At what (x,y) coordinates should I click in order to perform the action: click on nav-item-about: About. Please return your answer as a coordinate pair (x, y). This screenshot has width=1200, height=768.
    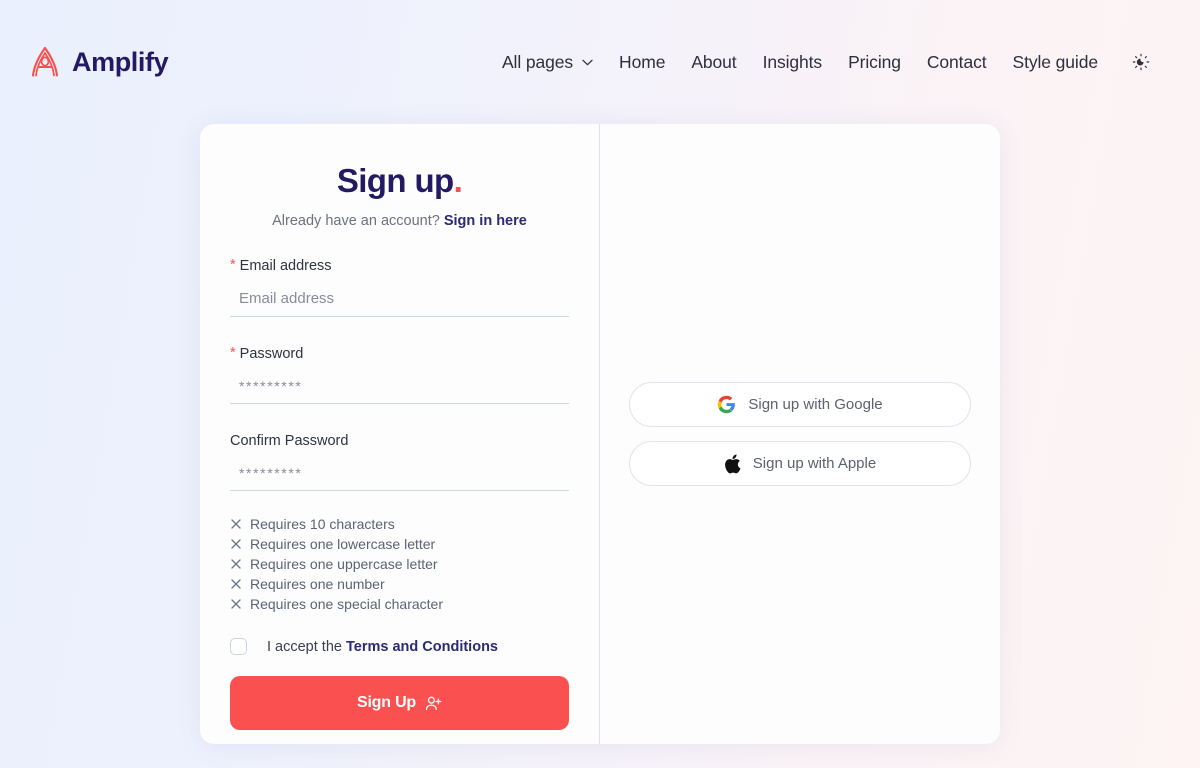
    Looking at the image, I should click on (713, 62).